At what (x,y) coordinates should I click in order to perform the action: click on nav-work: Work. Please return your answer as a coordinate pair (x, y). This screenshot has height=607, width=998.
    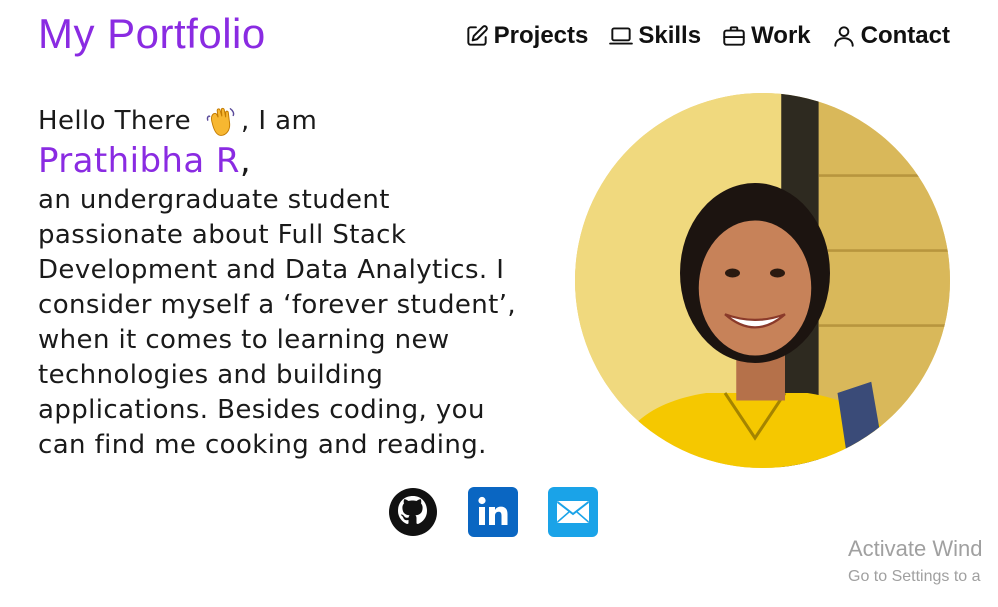
    Looking at the image, I should click on (766, 36).